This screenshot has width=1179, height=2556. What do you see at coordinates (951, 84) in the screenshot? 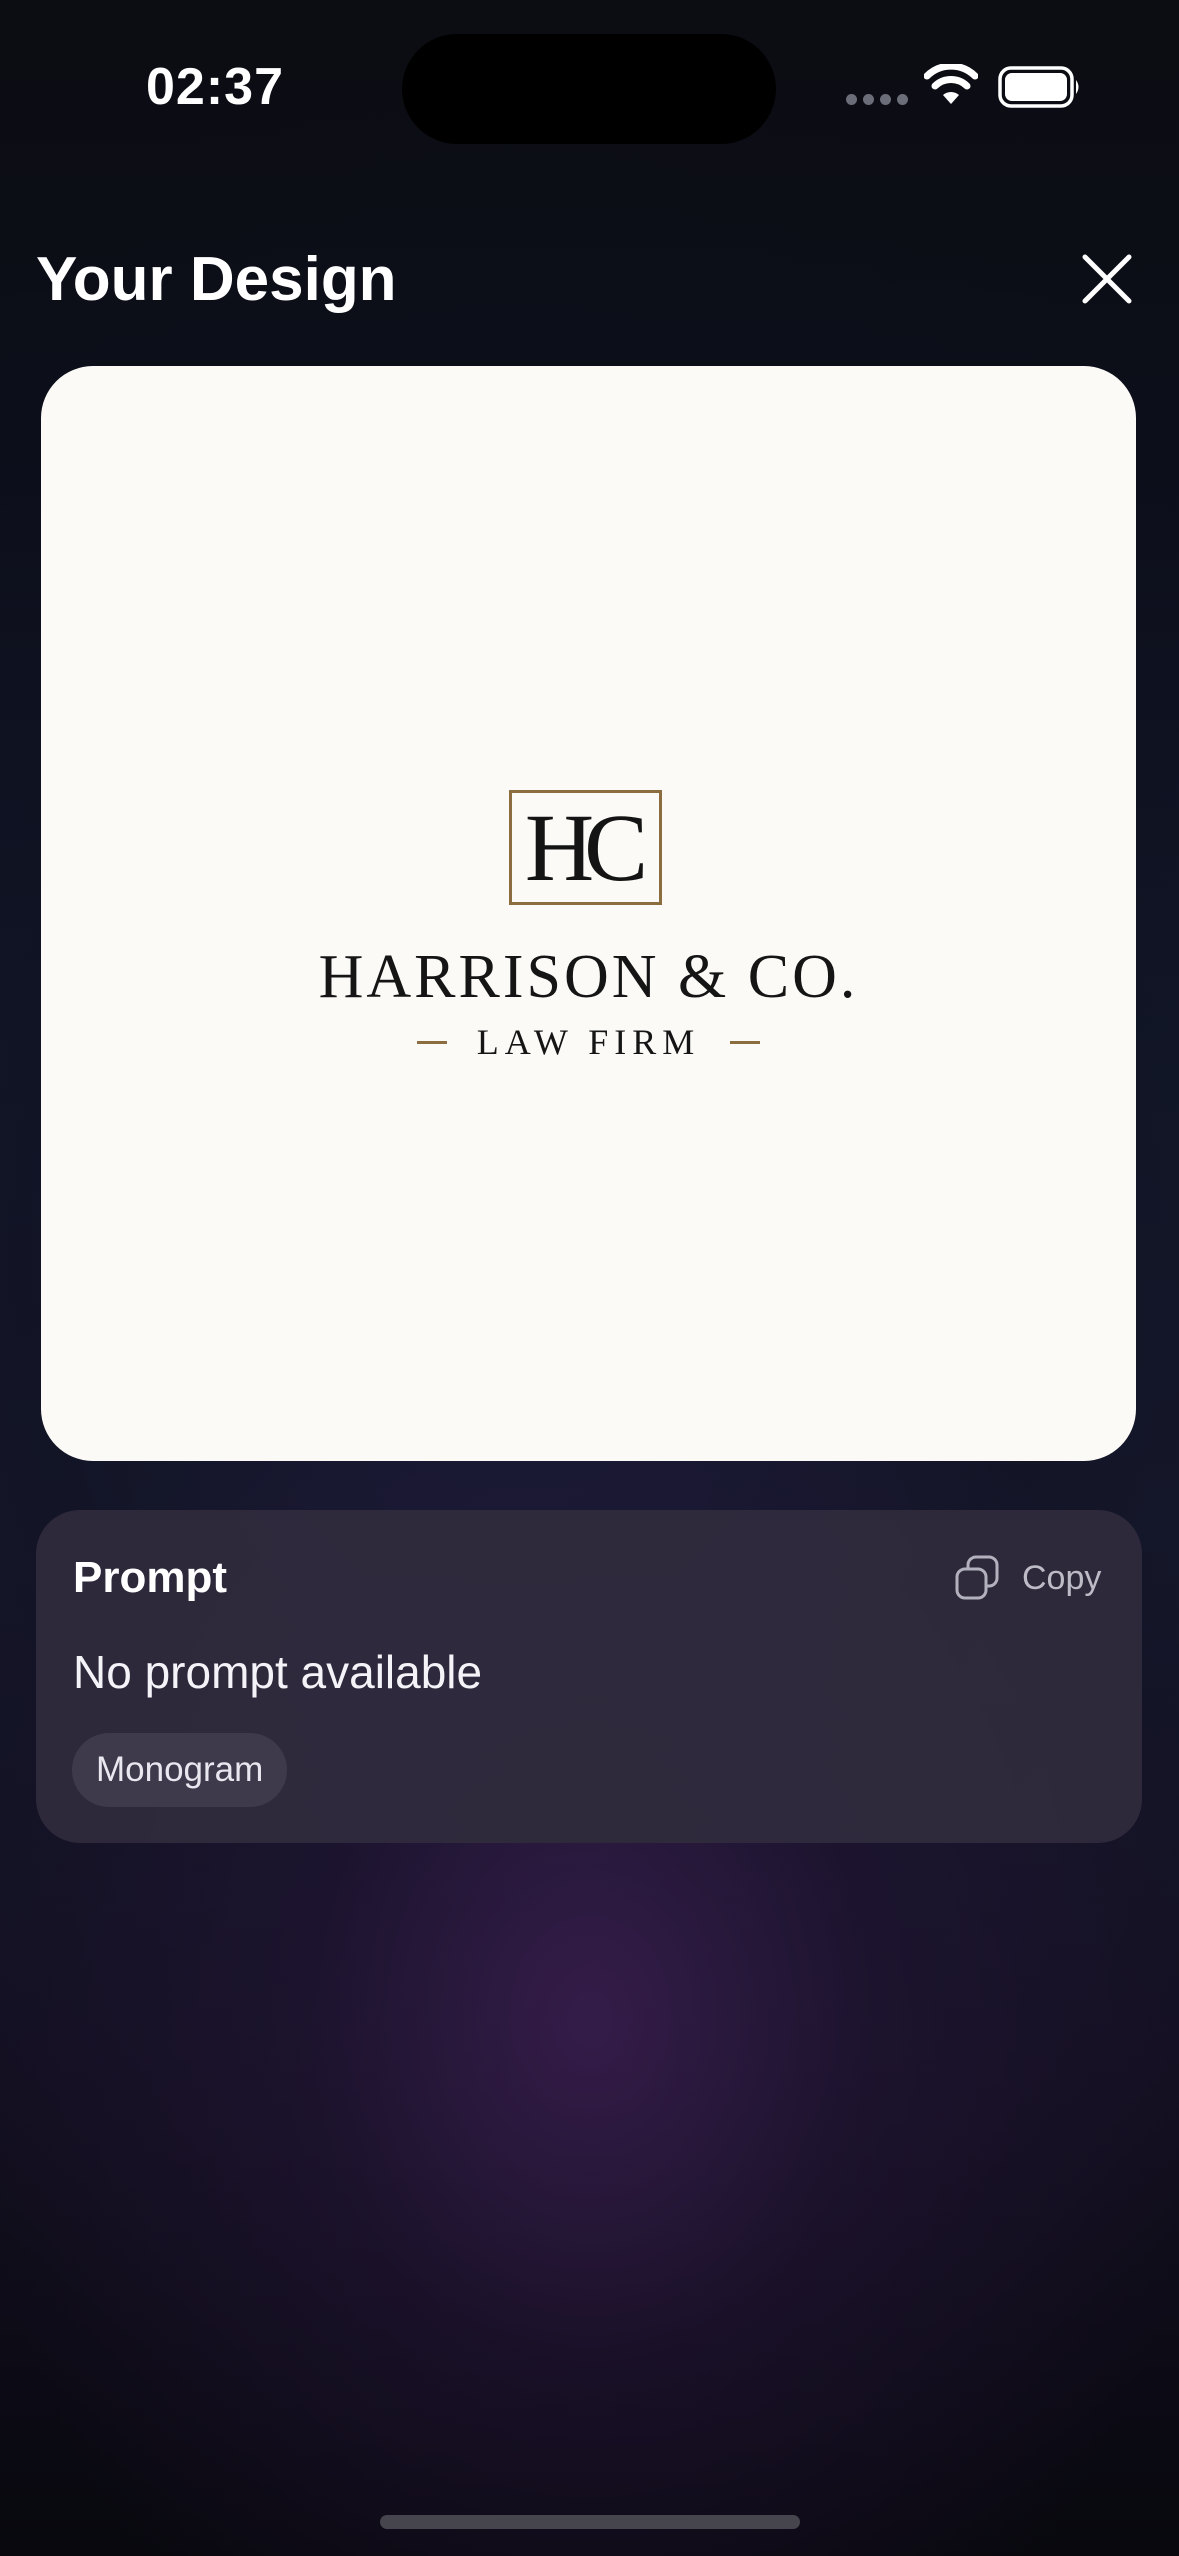
I see `wifi-icon` at bounding box center [951, 84].